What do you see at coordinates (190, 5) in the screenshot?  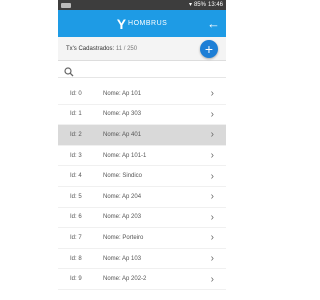 I see `wifi-icon: ▾` at bounding box center [190, 5].